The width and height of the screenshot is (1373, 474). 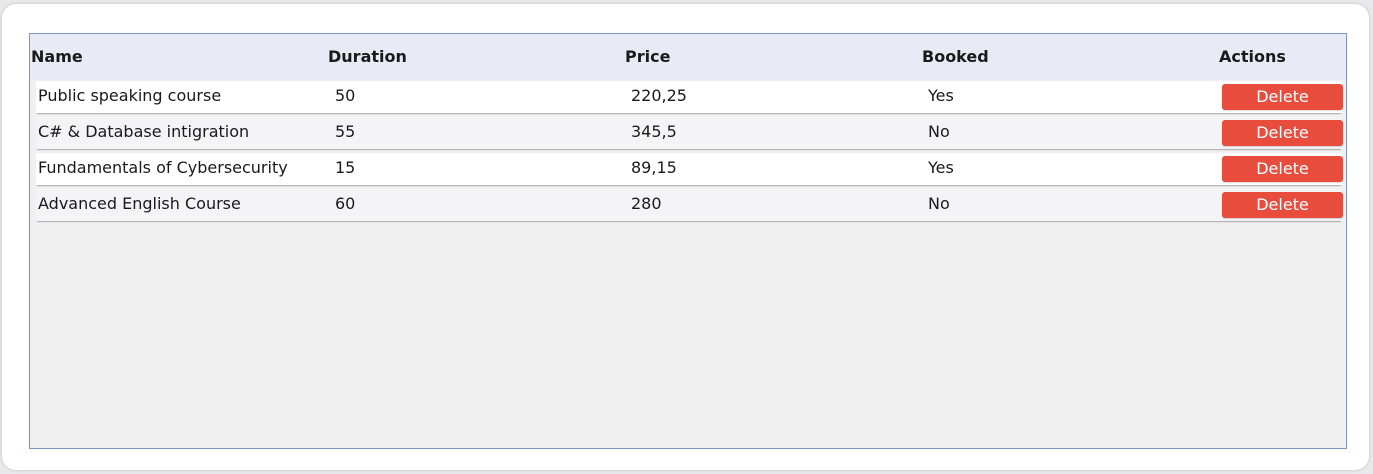 What do you see at coordinates (144, 131) in the screenshot?
I see `cell-name: C# & Database intigration` at bounding box center [144, 131].